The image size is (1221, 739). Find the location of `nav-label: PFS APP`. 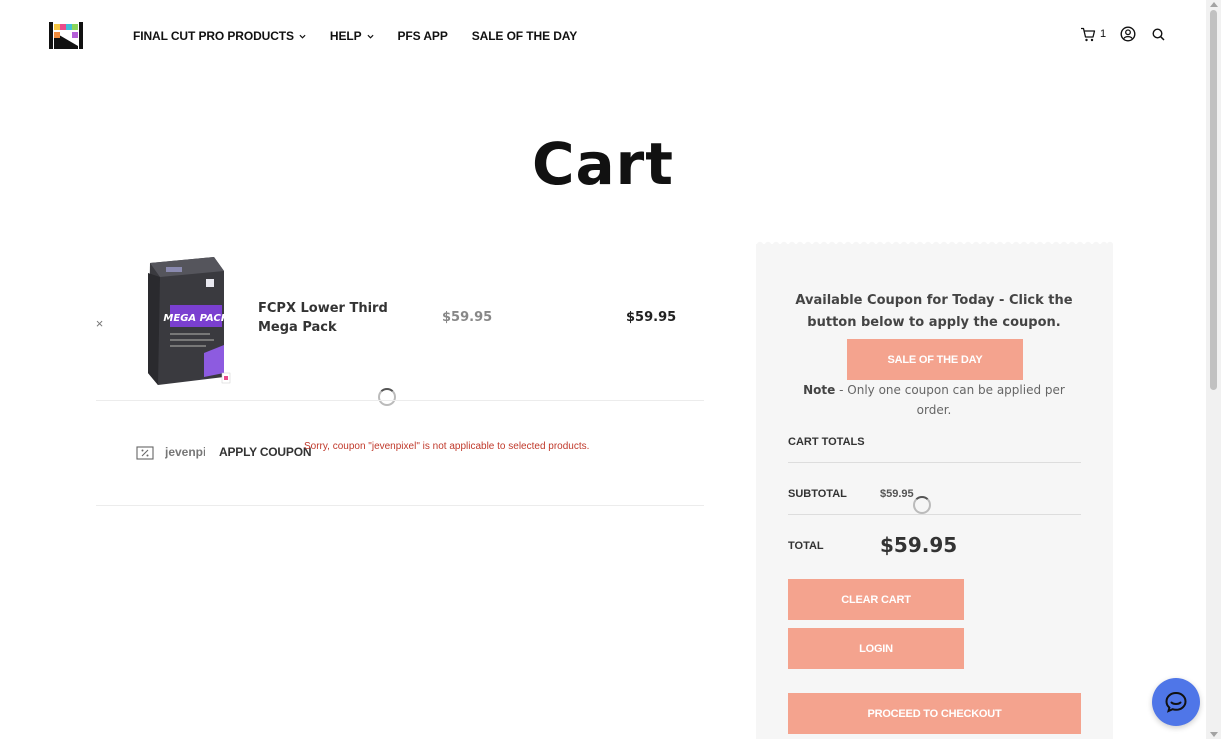

nav-label: PFS APP is located at coordinates (422, 36).